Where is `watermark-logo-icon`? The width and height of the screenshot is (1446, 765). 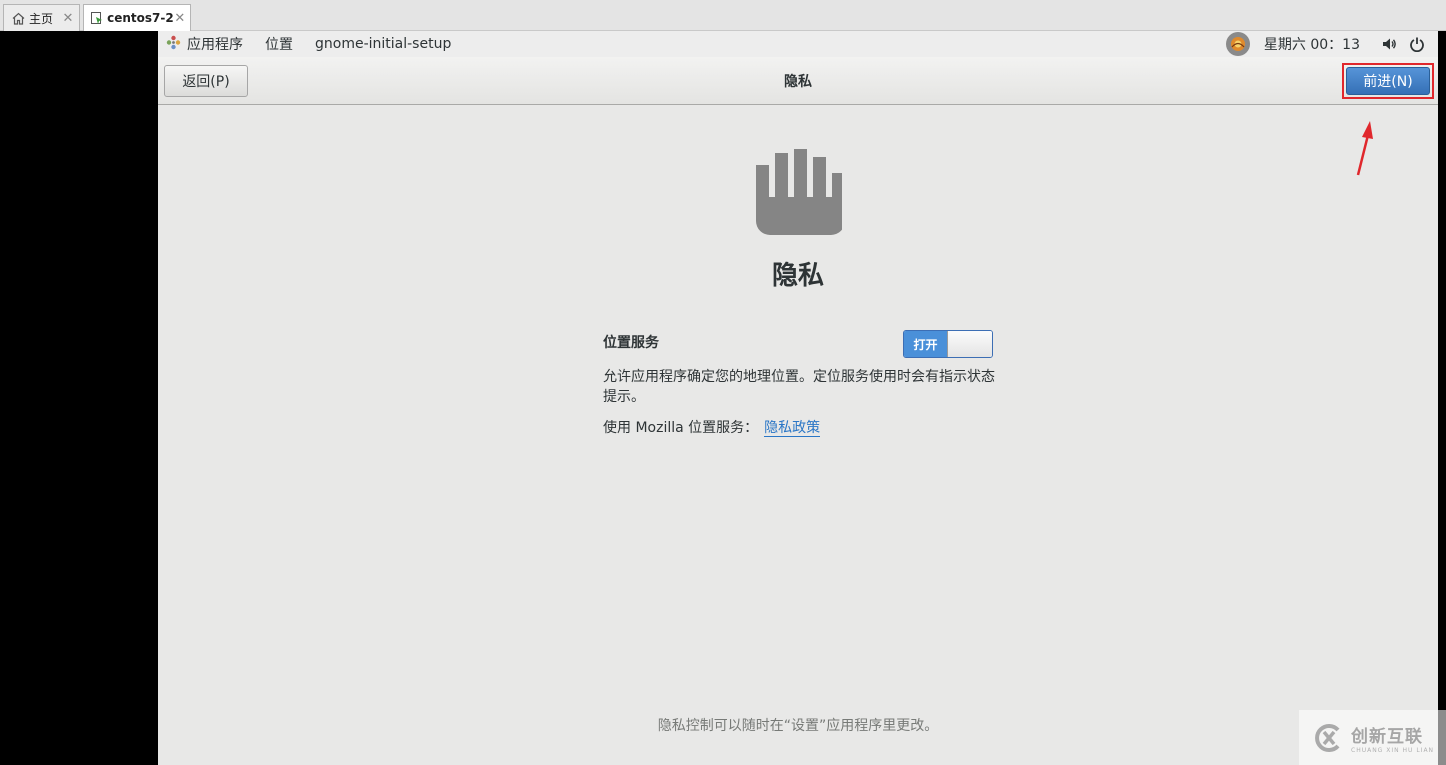 watermark-logo-icon is located at coordinates (1327, 737).